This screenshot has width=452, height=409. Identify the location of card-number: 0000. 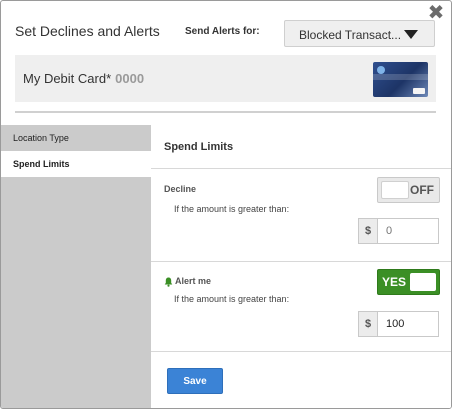
(130, 78).